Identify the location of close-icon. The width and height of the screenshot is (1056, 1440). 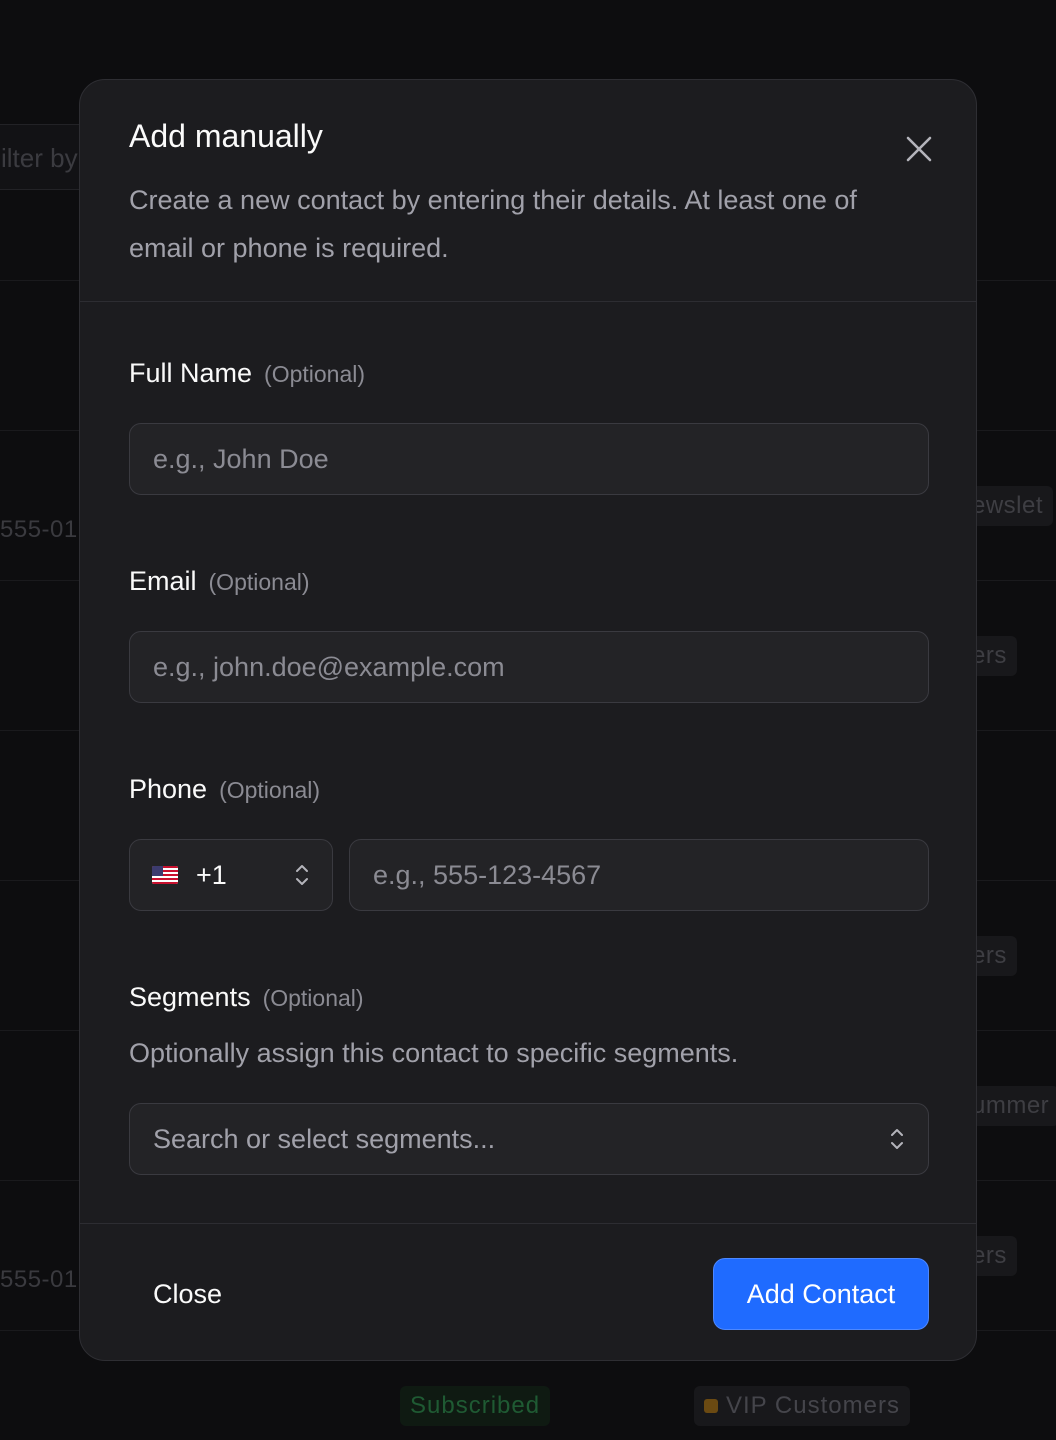
(919, 149).